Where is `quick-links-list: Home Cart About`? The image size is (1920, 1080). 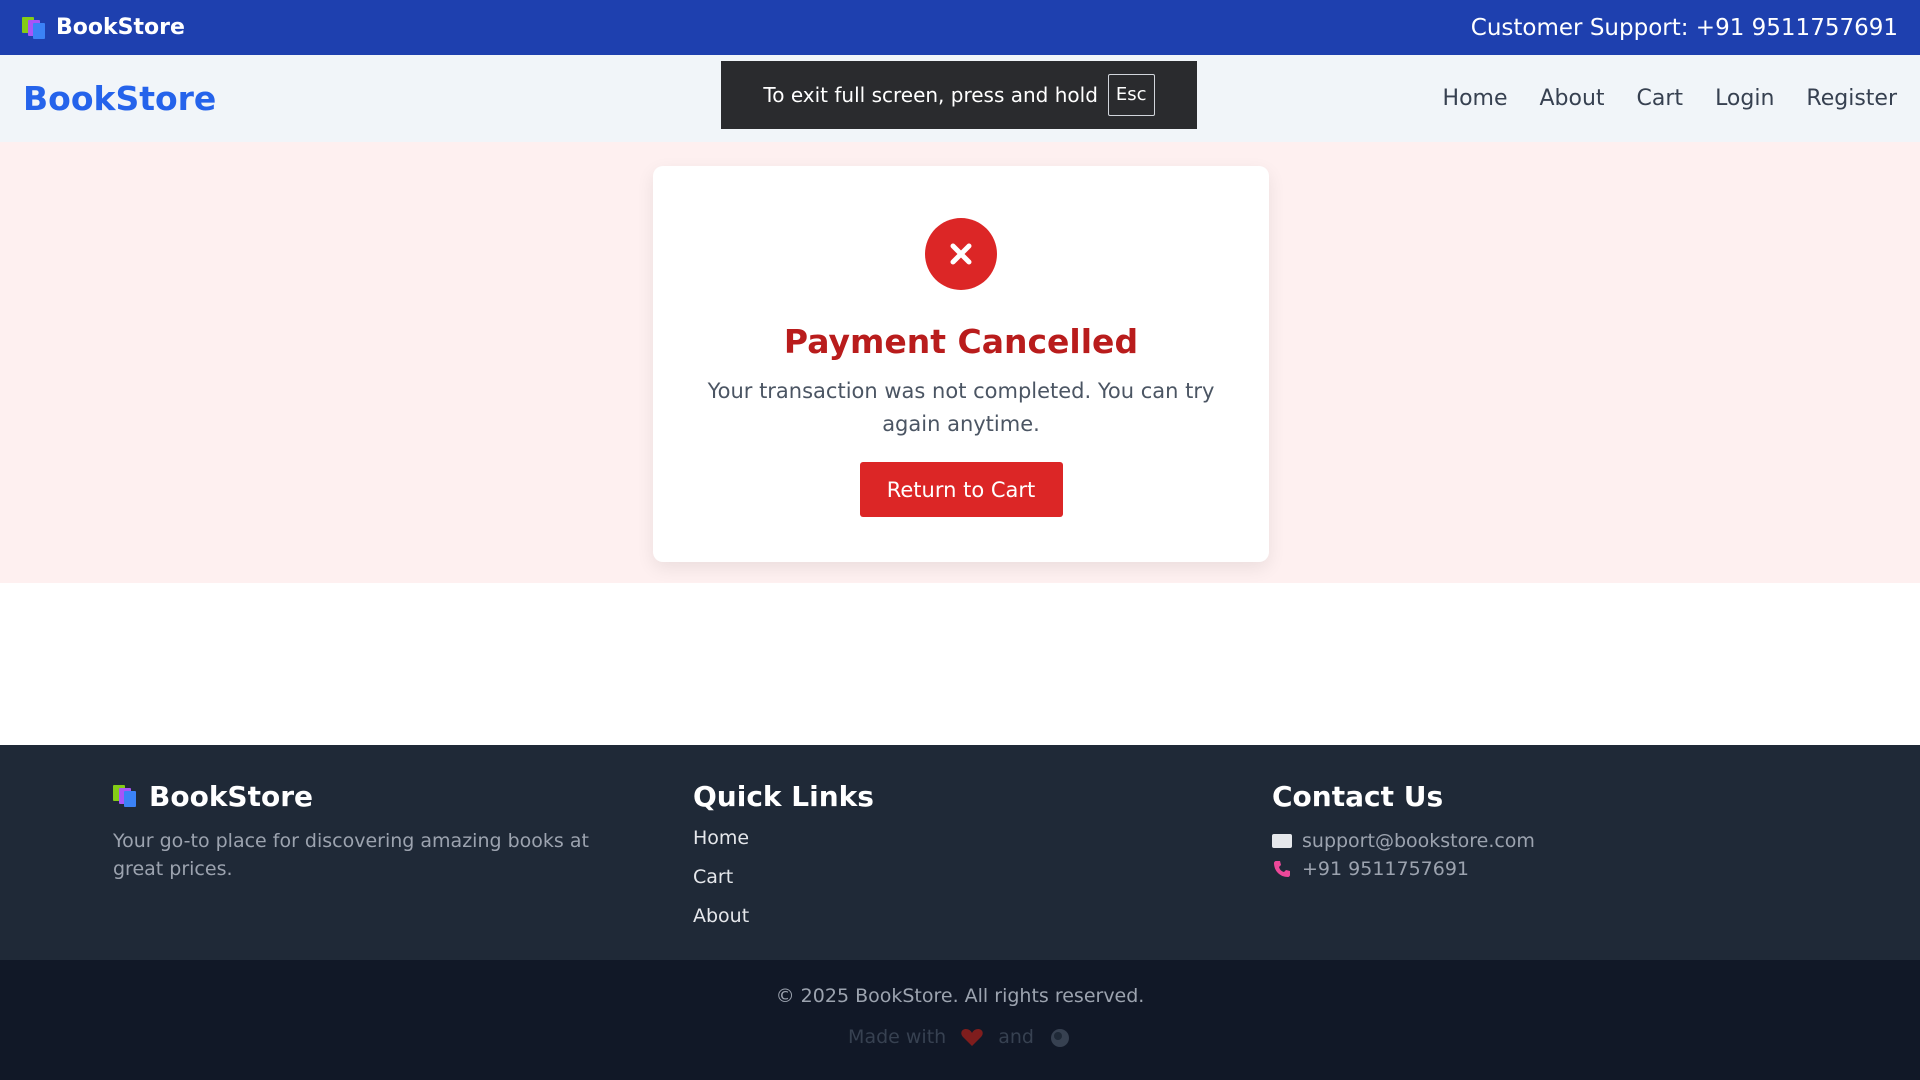 quick-links-list: Home Cart About is located at coordinates (893, 877).